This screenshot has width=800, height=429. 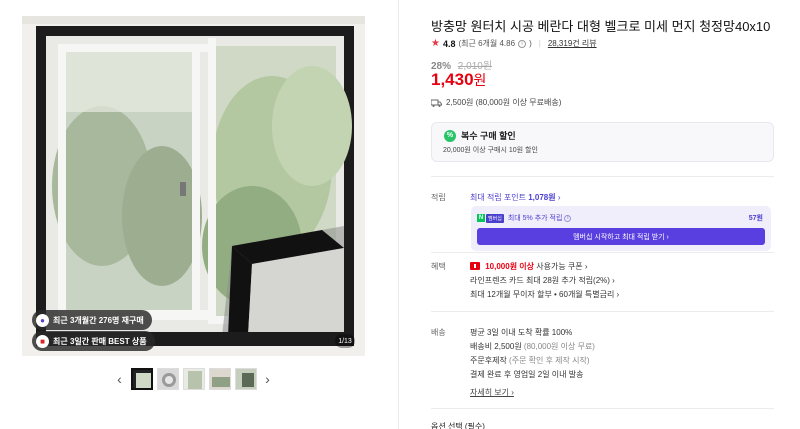 I want to click on image-counter: 1/13, so click(x=345, y=341).